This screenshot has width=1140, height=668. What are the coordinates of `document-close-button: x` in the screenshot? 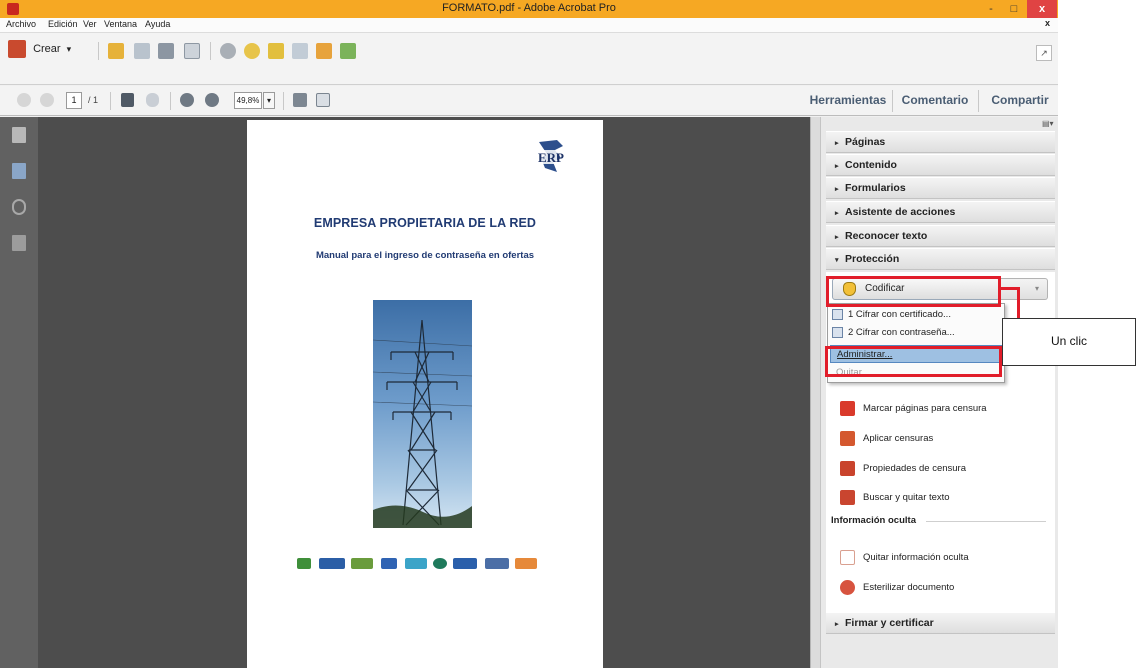 It's located at (1047, 23).